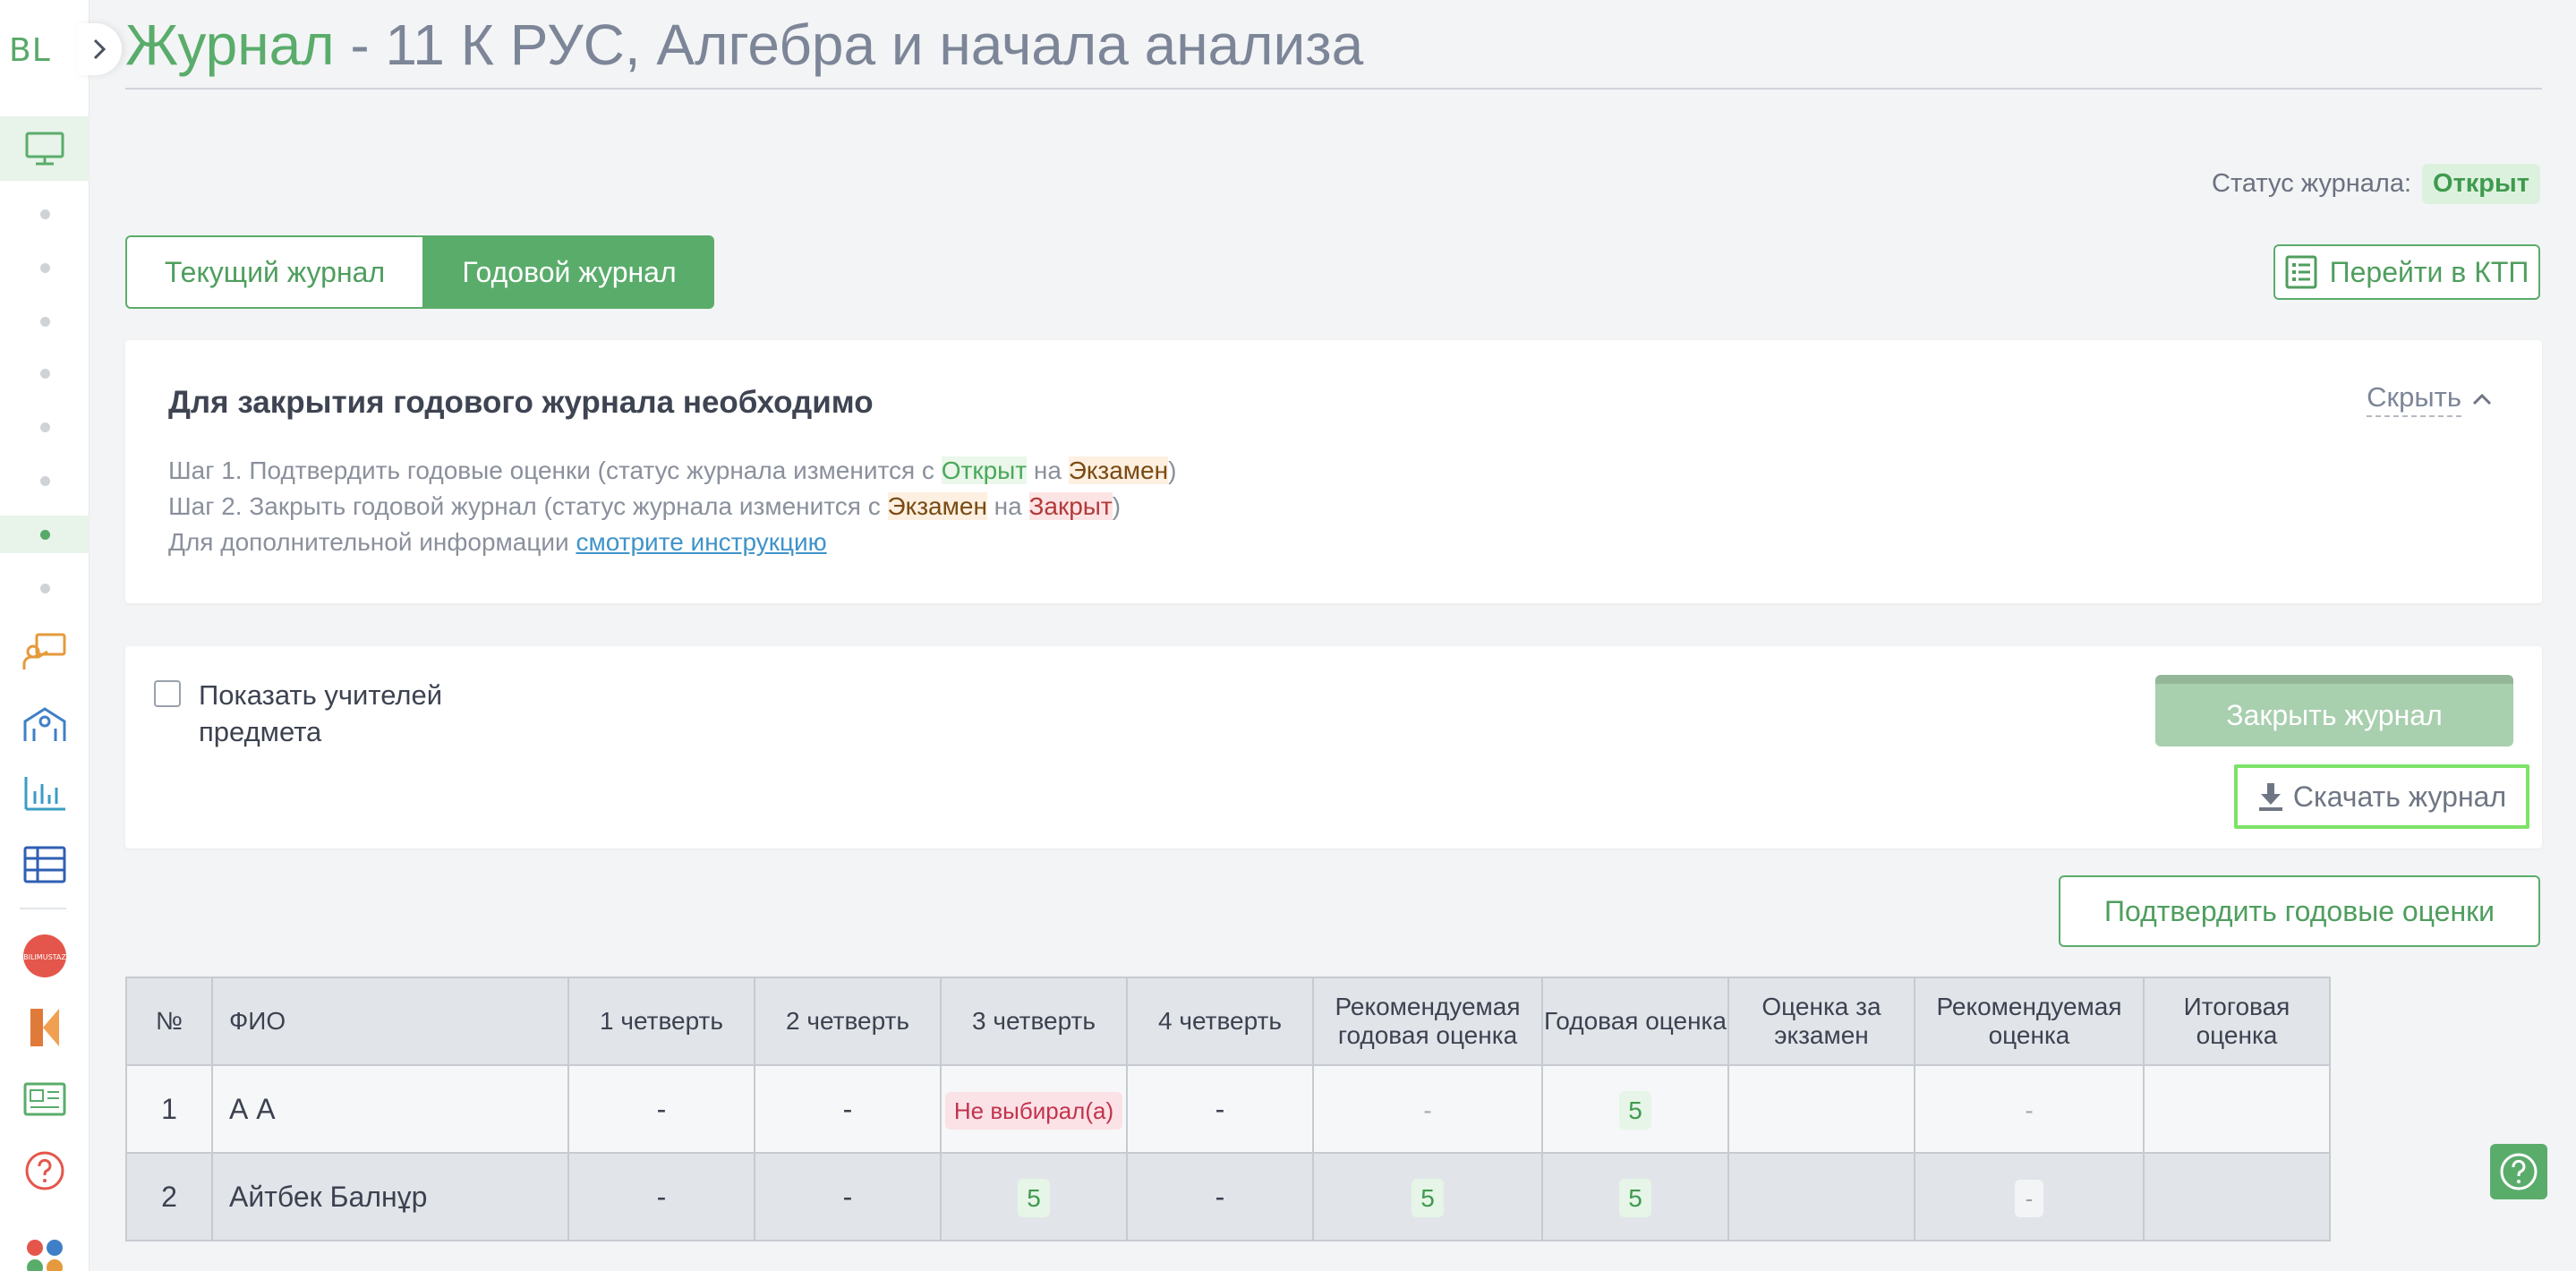 This screenshot has width=2576, height=1271. Describe the element at coordinates (2029, 1021) in the screenshot. I see `column-header: Рекомендуемая оценка` at that location.